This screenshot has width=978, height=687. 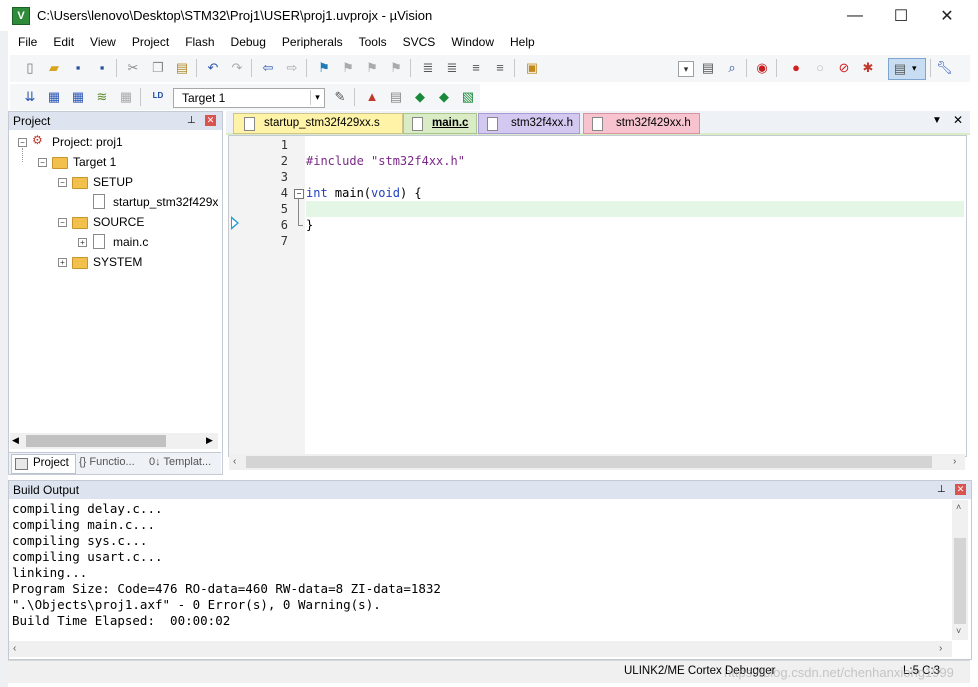 What do you see at coordinates (440, 123) in the screenshot?
I see `tab-main-c: main.c` at bounding box center [440, 123].